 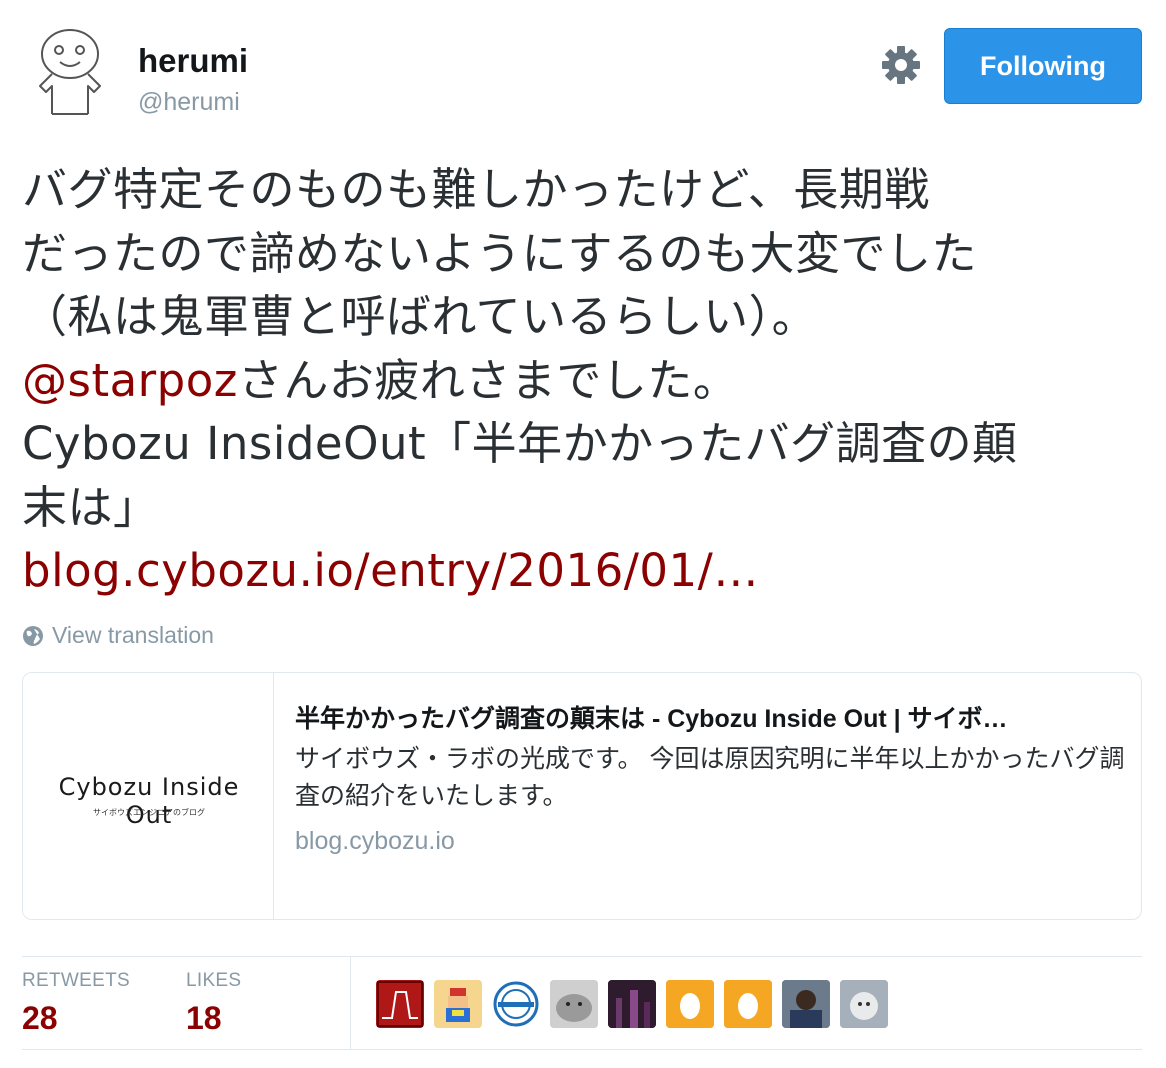 I want to click on tweet-line: バグ特定そのものも難しかったけど、長期戦, so click(x=476, y=189).